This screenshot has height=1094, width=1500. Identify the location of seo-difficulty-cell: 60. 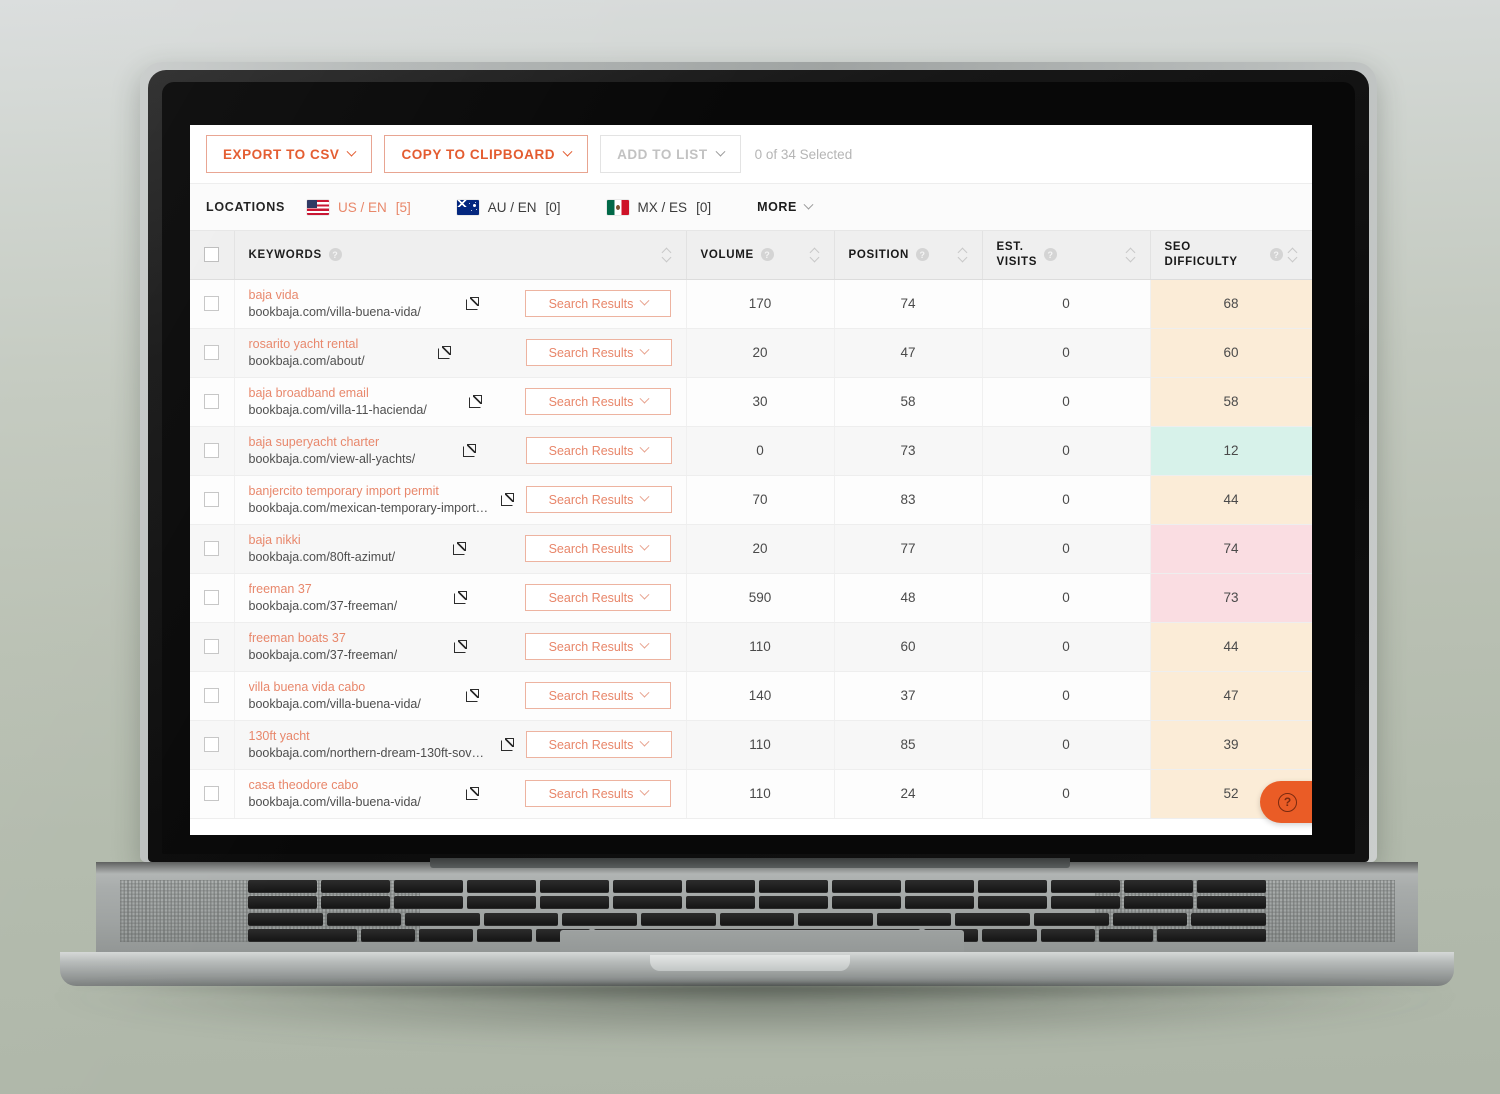
(1231, 353).